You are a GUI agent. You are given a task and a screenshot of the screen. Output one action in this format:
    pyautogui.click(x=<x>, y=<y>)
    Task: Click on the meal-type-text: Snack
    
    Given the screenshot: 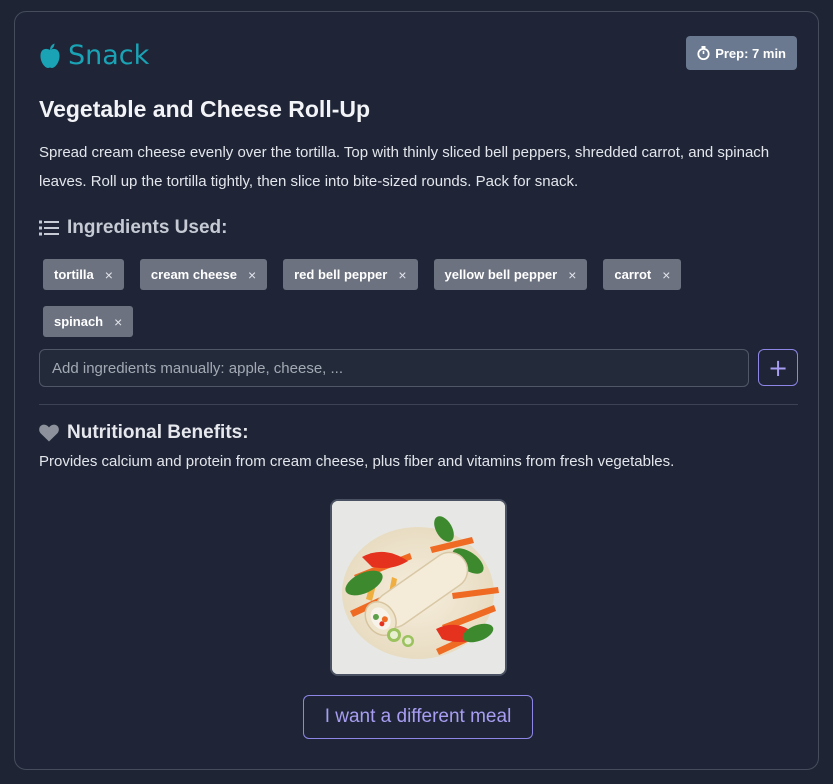 What is the action you would take?
    pyautogui.click(x=109, y=55)
    